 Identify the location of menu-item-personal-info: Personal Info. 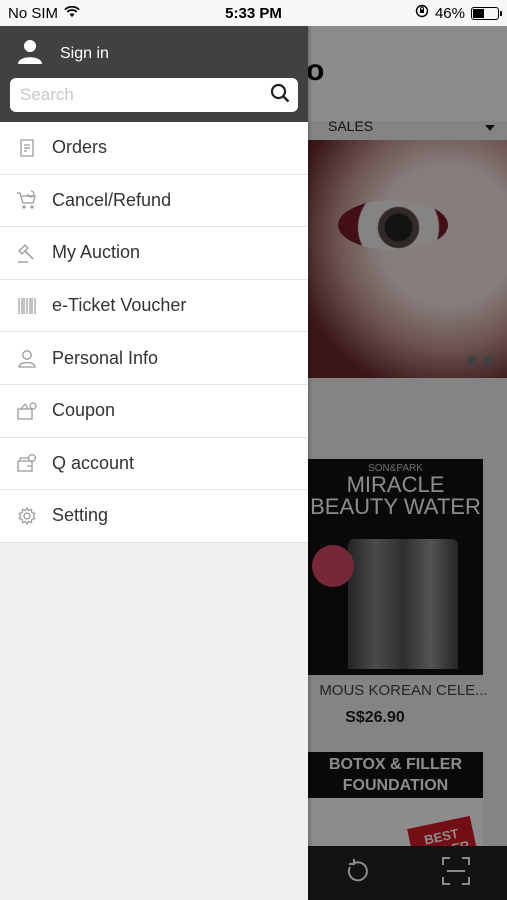
(154, 358).